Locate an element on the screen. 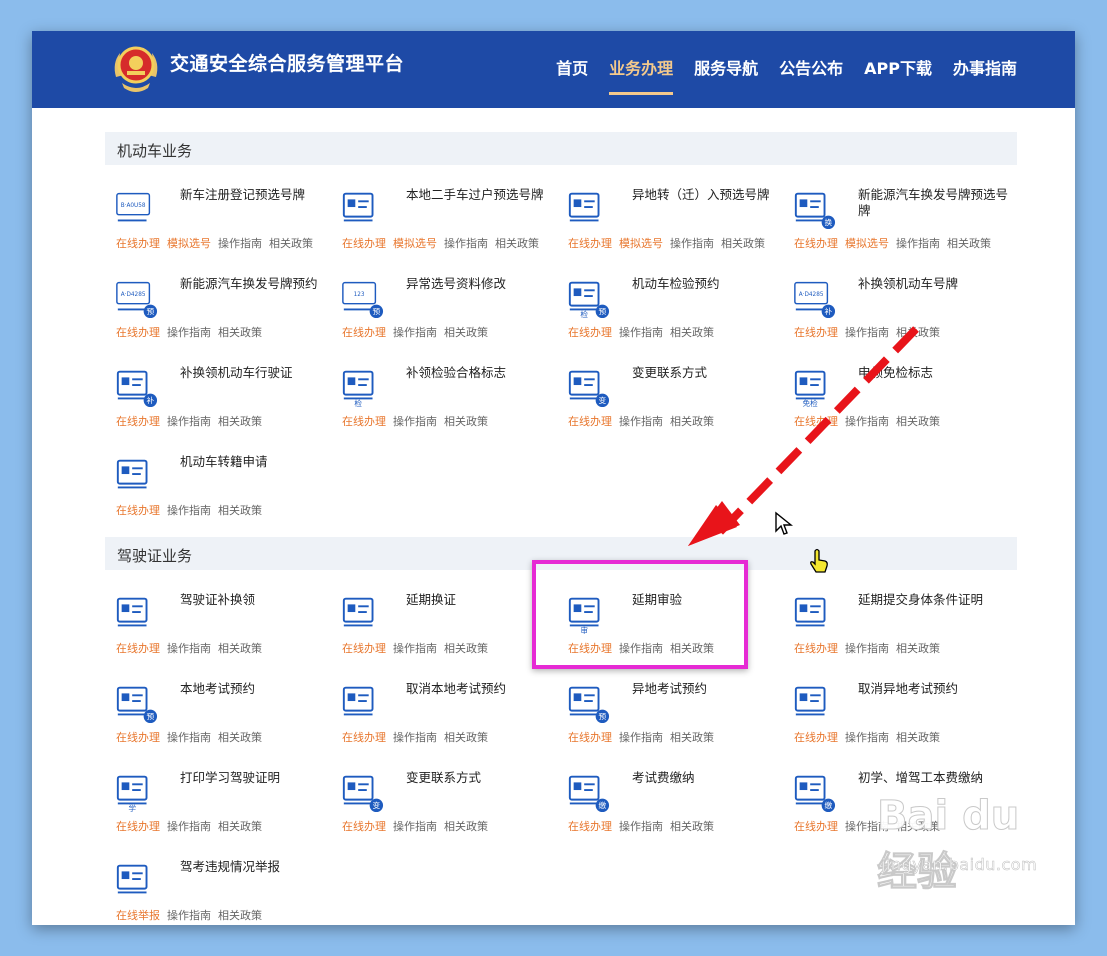 This screenshot has width=1107, height=956. baidu-jingyan-watermark: Bai du 经验 jingyan.baidu.com is located at coordinates (942, 848).